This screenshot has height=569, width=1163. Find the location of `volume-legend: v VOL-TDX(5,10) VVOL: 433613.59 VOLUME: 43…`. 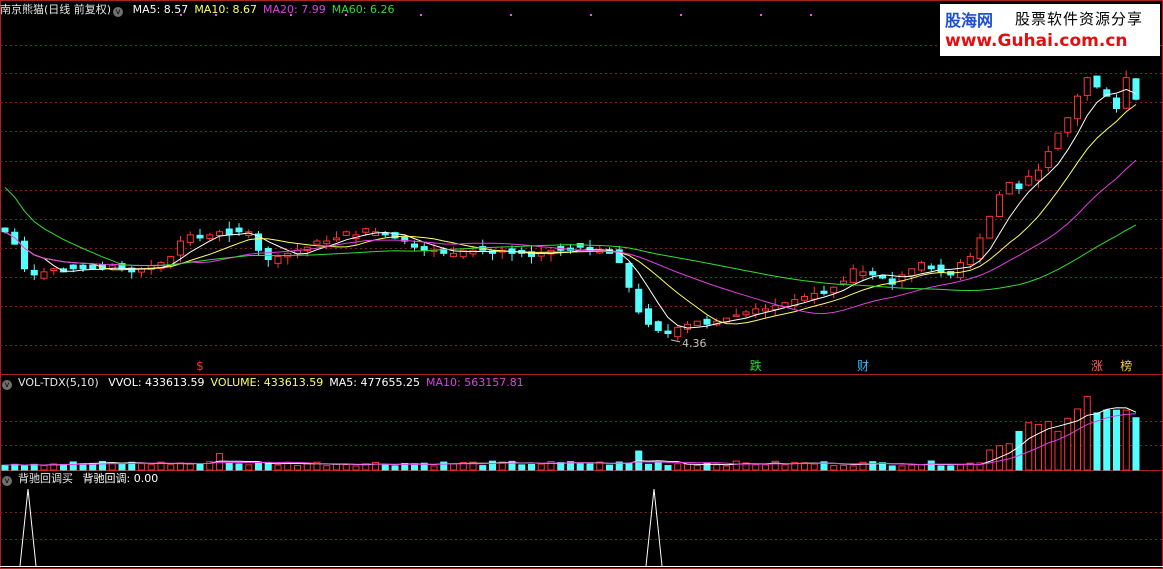

volume-legend: v VOL-TDX(5,10) VVOL: 433613.59 VOLUME: 43… is located at coordinates (268, 383).